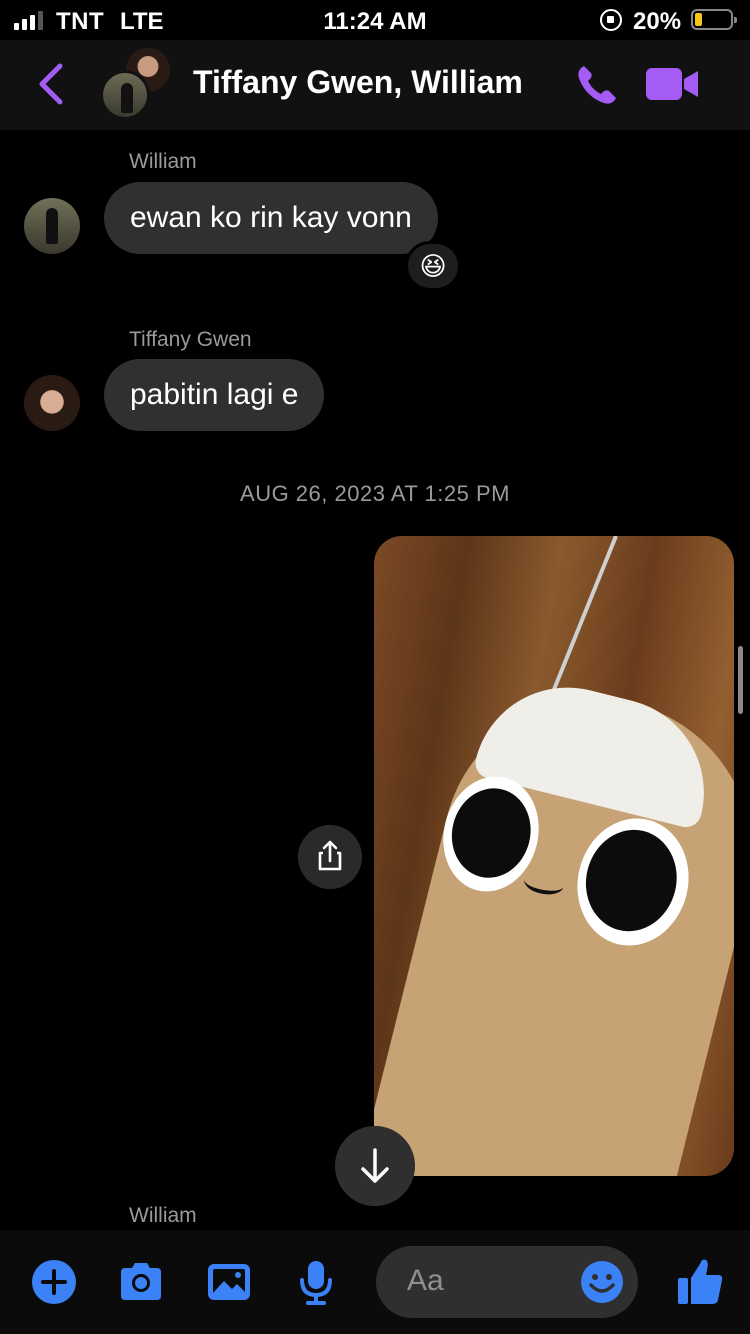 The width and height of the screenshot is (750, 1334). Describe the element at coordinates (330, 857) in the screenshot. I see `share-icon` at that location.